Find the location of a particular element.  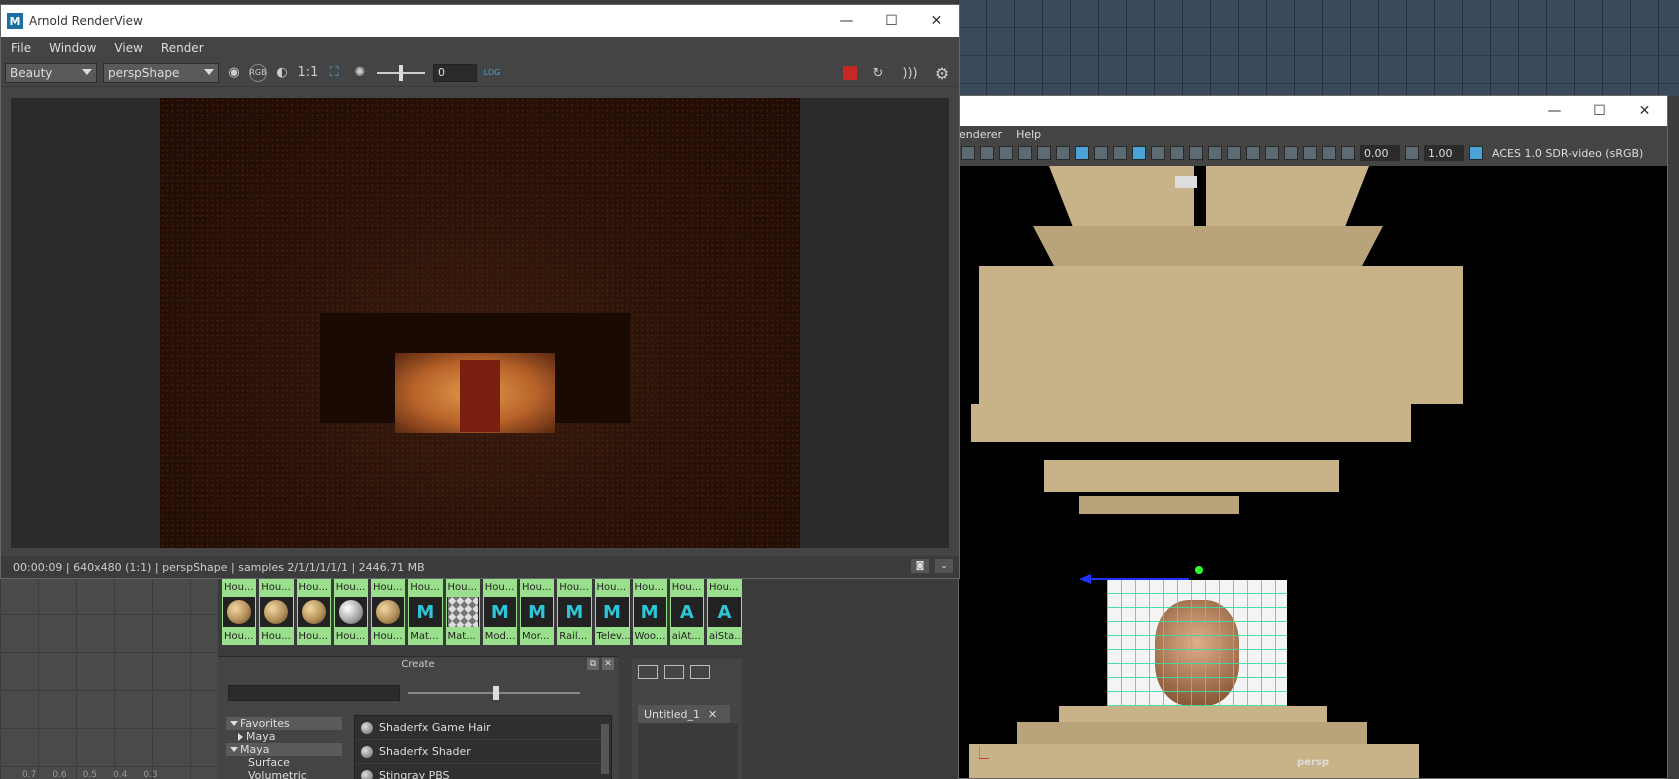

move-manipulator-y is located at coordinates (1199, 570).